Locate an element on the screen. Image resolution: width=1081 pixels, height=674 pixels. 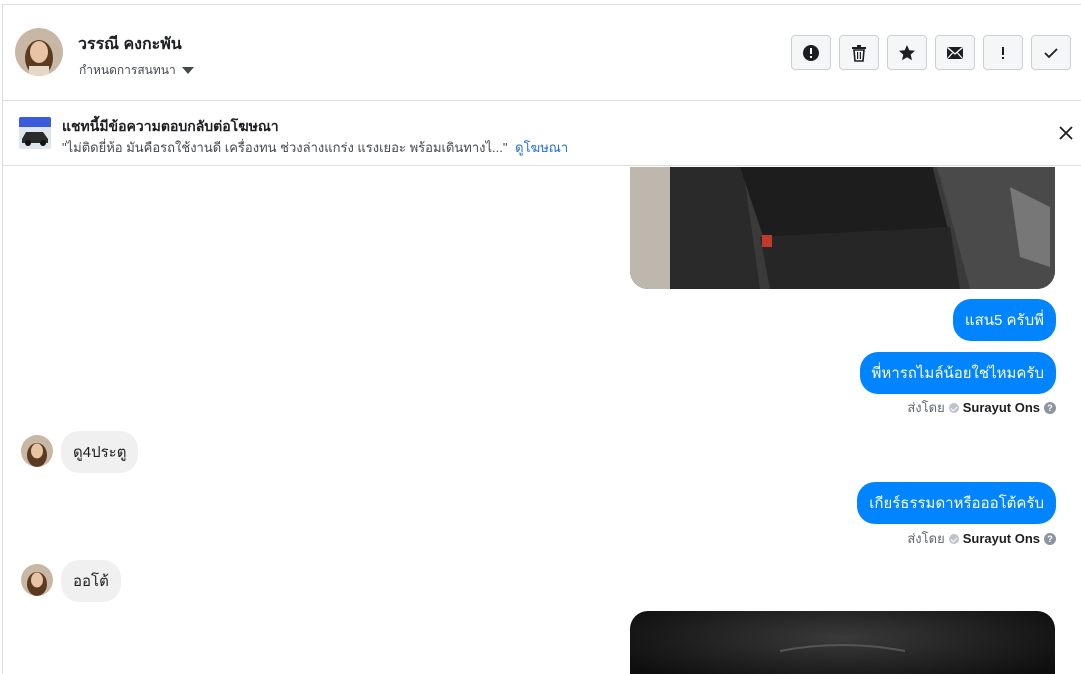
contact-avatar is located at coordinates (39, 52).